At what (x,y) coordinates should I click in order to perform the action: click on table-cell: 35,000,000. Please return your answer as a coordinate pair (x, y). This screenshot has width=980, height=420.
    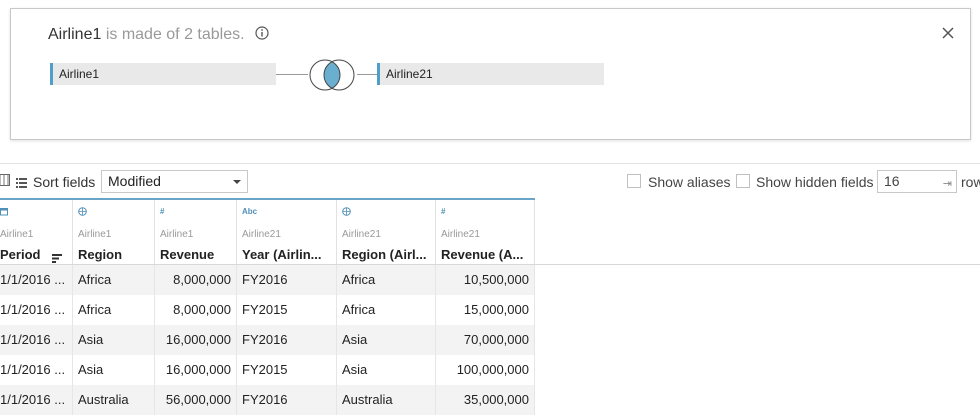
    Looking at the image, I should click on (485, 400).